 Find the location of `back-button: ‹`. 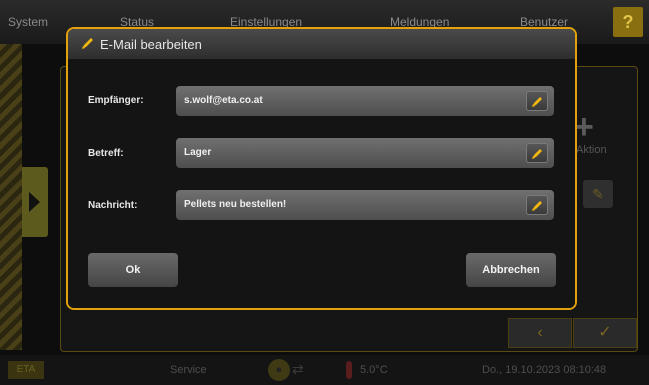

back-button: ‹ is located at coordinates (540, 333).